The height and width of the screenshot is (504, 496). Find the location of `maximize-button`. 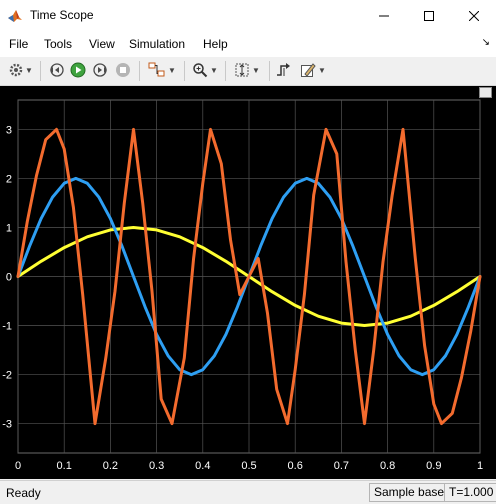

maximize-button is located at coordinates (428, 15).